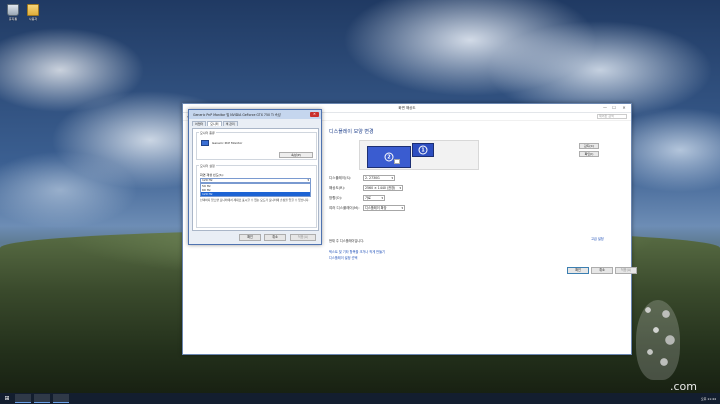 This screenshot has height=404, width=720. Describe the element at coordinates (207, 133) in the screenshot. I see `monitor-type-title: 모니터 종류` at that location.